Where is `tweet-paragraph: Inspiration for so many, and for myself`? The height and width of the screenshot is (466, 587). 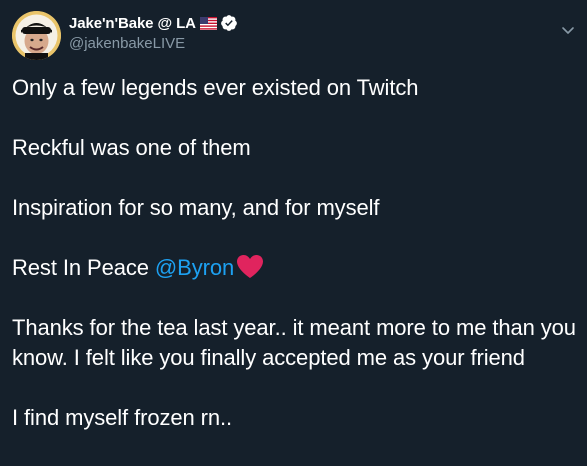 tweet-paragraph: Inspiration for so many, and for myself is located at coordinates (196, 207).